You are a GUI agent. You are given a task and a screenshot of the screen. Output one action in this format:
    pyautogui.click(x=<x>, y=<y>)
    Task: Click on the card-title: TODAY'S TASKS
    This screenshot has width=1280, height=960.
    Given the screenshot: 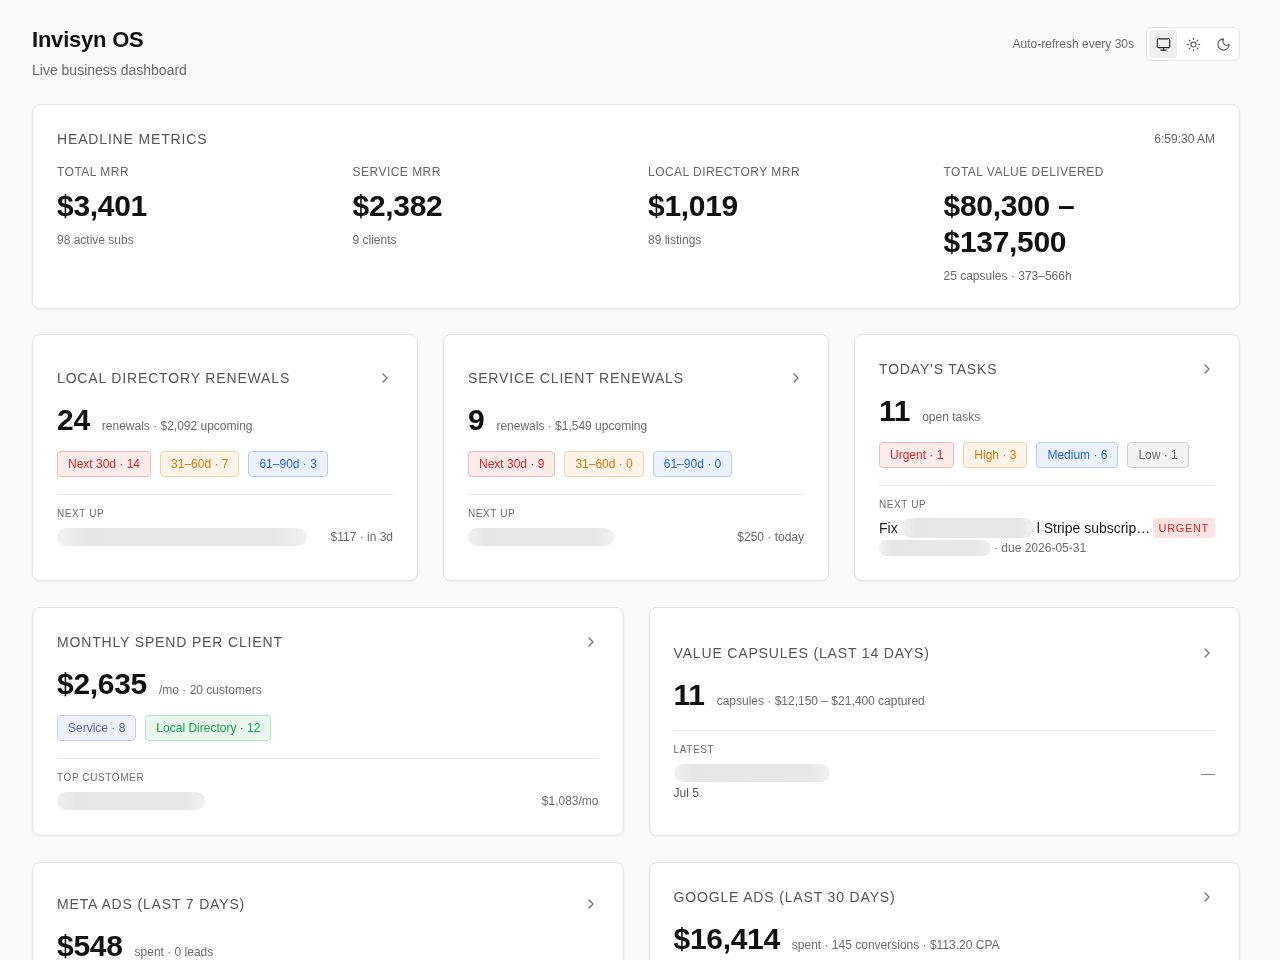 What is the action you would take?
    pyautogui.click(x=938, y=369)
    